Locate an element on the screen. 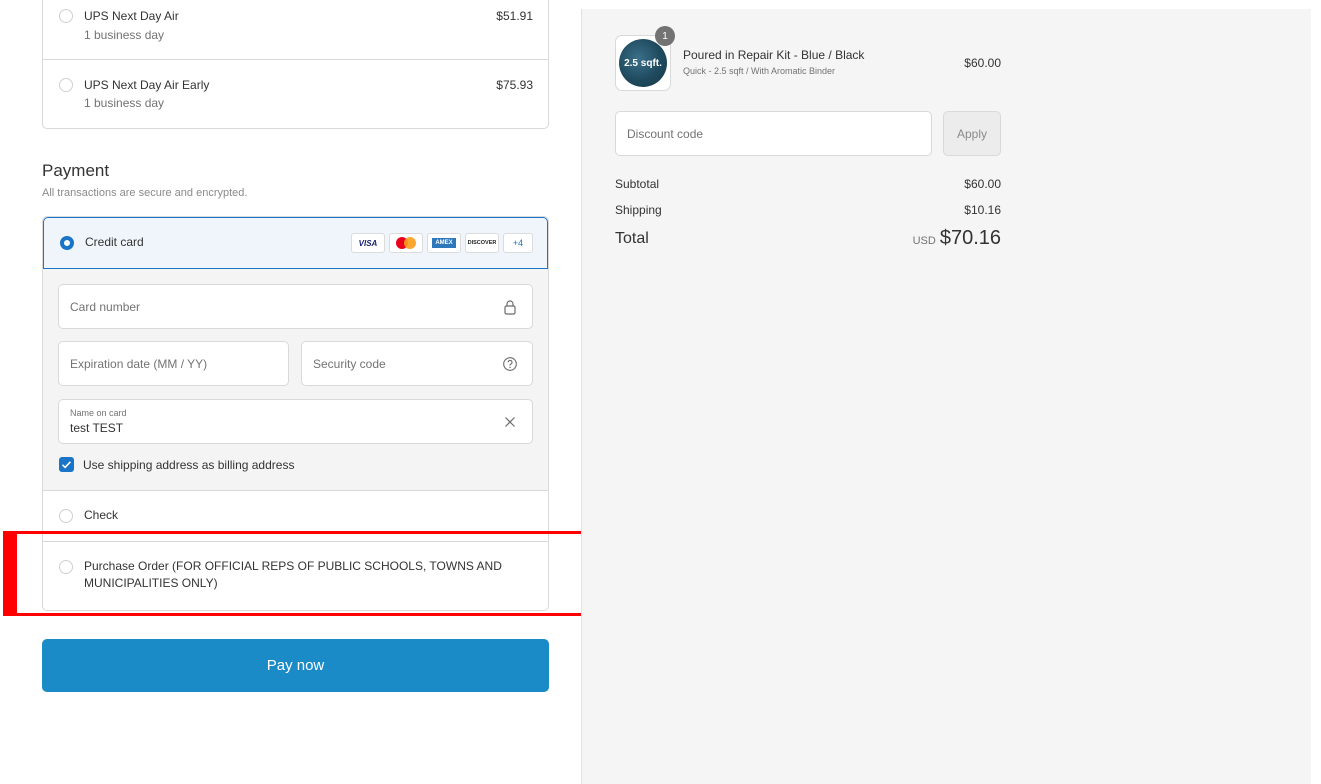 This screenshot has width=1321, height=784. visa-icon: VISA is located at coordinates (368, 243).